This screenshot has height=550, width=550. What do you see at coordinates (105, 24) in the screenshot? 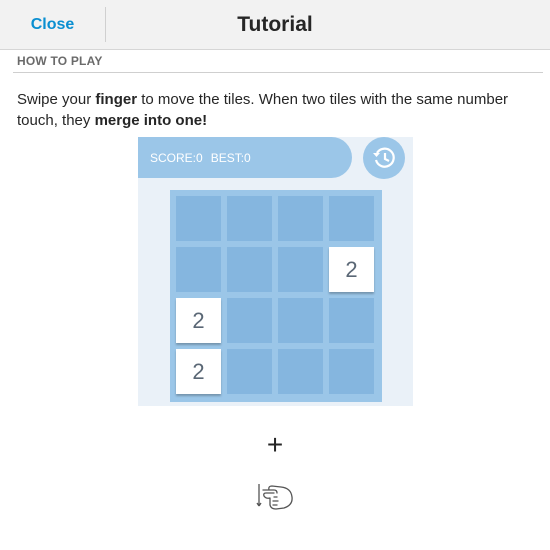
I see `title-divider` at bounding box center [105, 24].